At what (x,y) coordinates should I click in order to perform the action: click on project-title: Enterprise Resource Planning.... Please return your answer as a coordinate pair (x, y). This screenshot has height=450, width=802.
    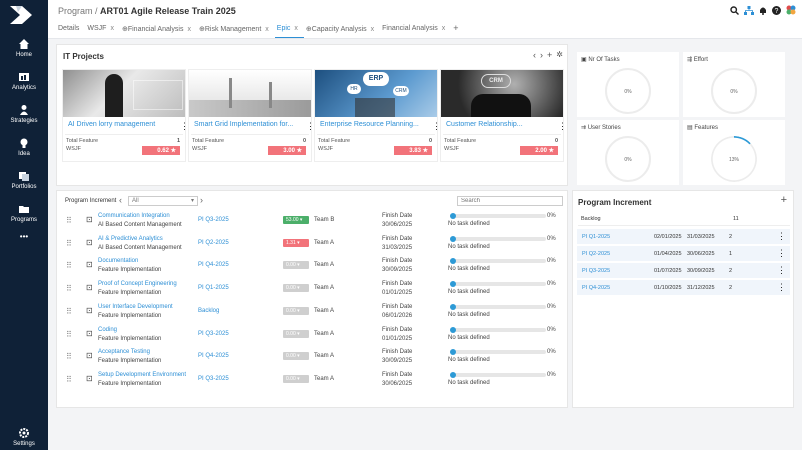
    Looking at the image, I should click on (376, 124).